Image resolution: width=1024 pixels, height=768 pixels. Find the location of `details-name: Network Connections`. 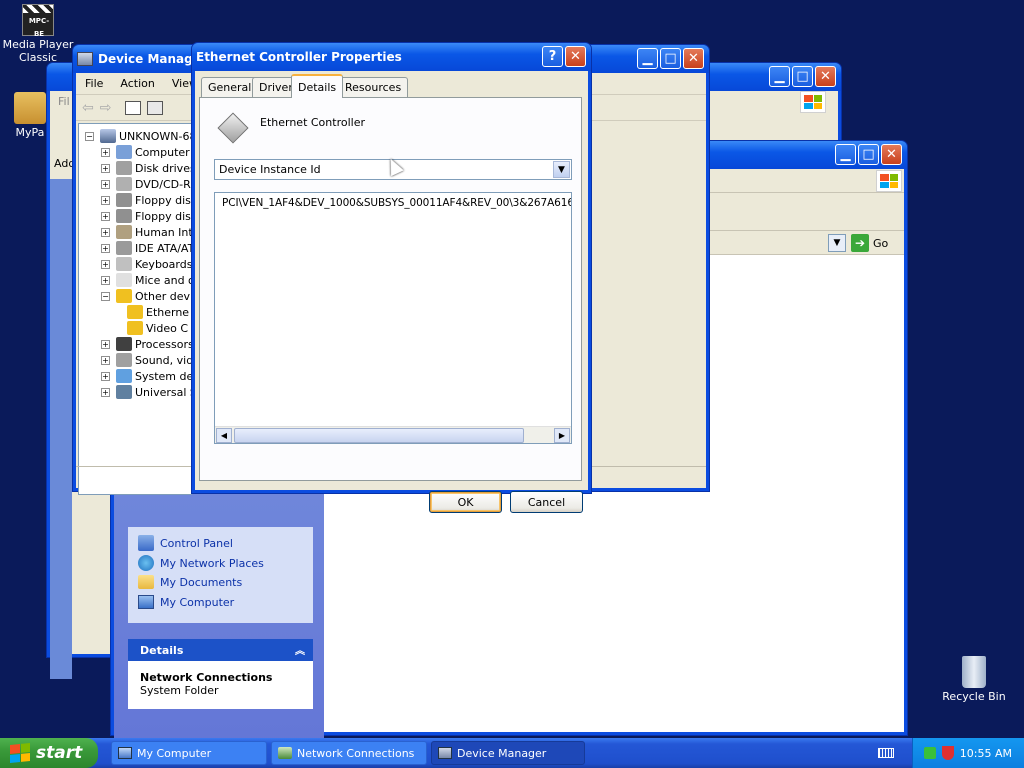

details-name: Network Connections is located at coordinates (206, 677).